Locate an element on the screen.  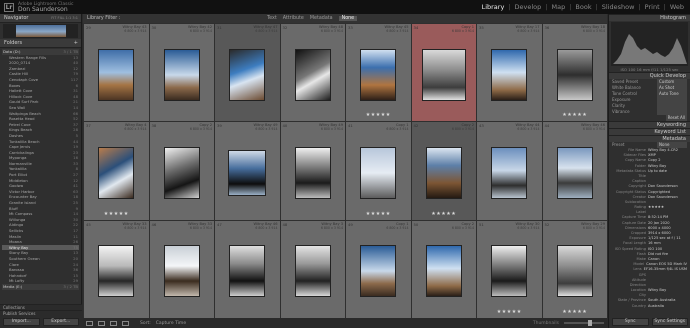
thumbnail-cell: 46 Witny Bay 33 6 800 x 3 914 is located at coordinates (181, 269).